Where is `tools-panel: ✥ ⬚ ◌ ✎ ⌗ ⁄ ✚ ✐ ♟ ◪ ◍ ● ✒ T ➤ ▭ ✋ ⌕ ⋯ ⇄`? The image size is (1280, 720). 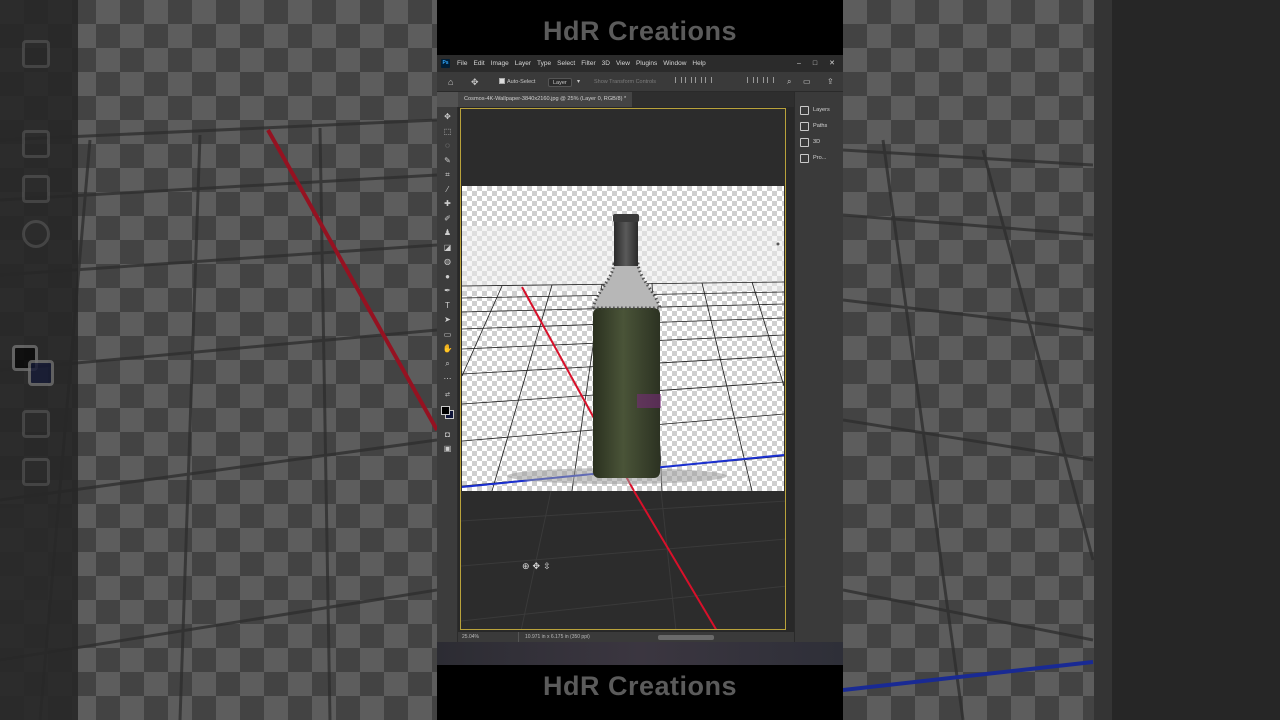
tools-panel: ✥ ⬚ ◌ ✎ ⌗ ⁄ ✚ ✐ ♟ ◪ ◍ ● ✒ T ➤ ▭ ✋ ⌕ ⋯ ⇄ is located at coordinates (447, 374).